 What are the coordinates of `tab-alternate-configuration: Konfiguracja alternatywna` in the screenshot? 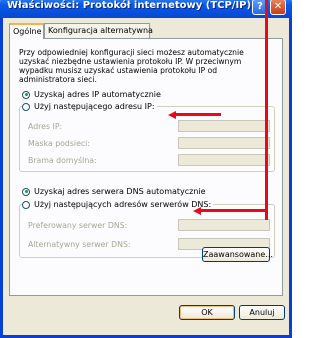 It's located at (98, 30).